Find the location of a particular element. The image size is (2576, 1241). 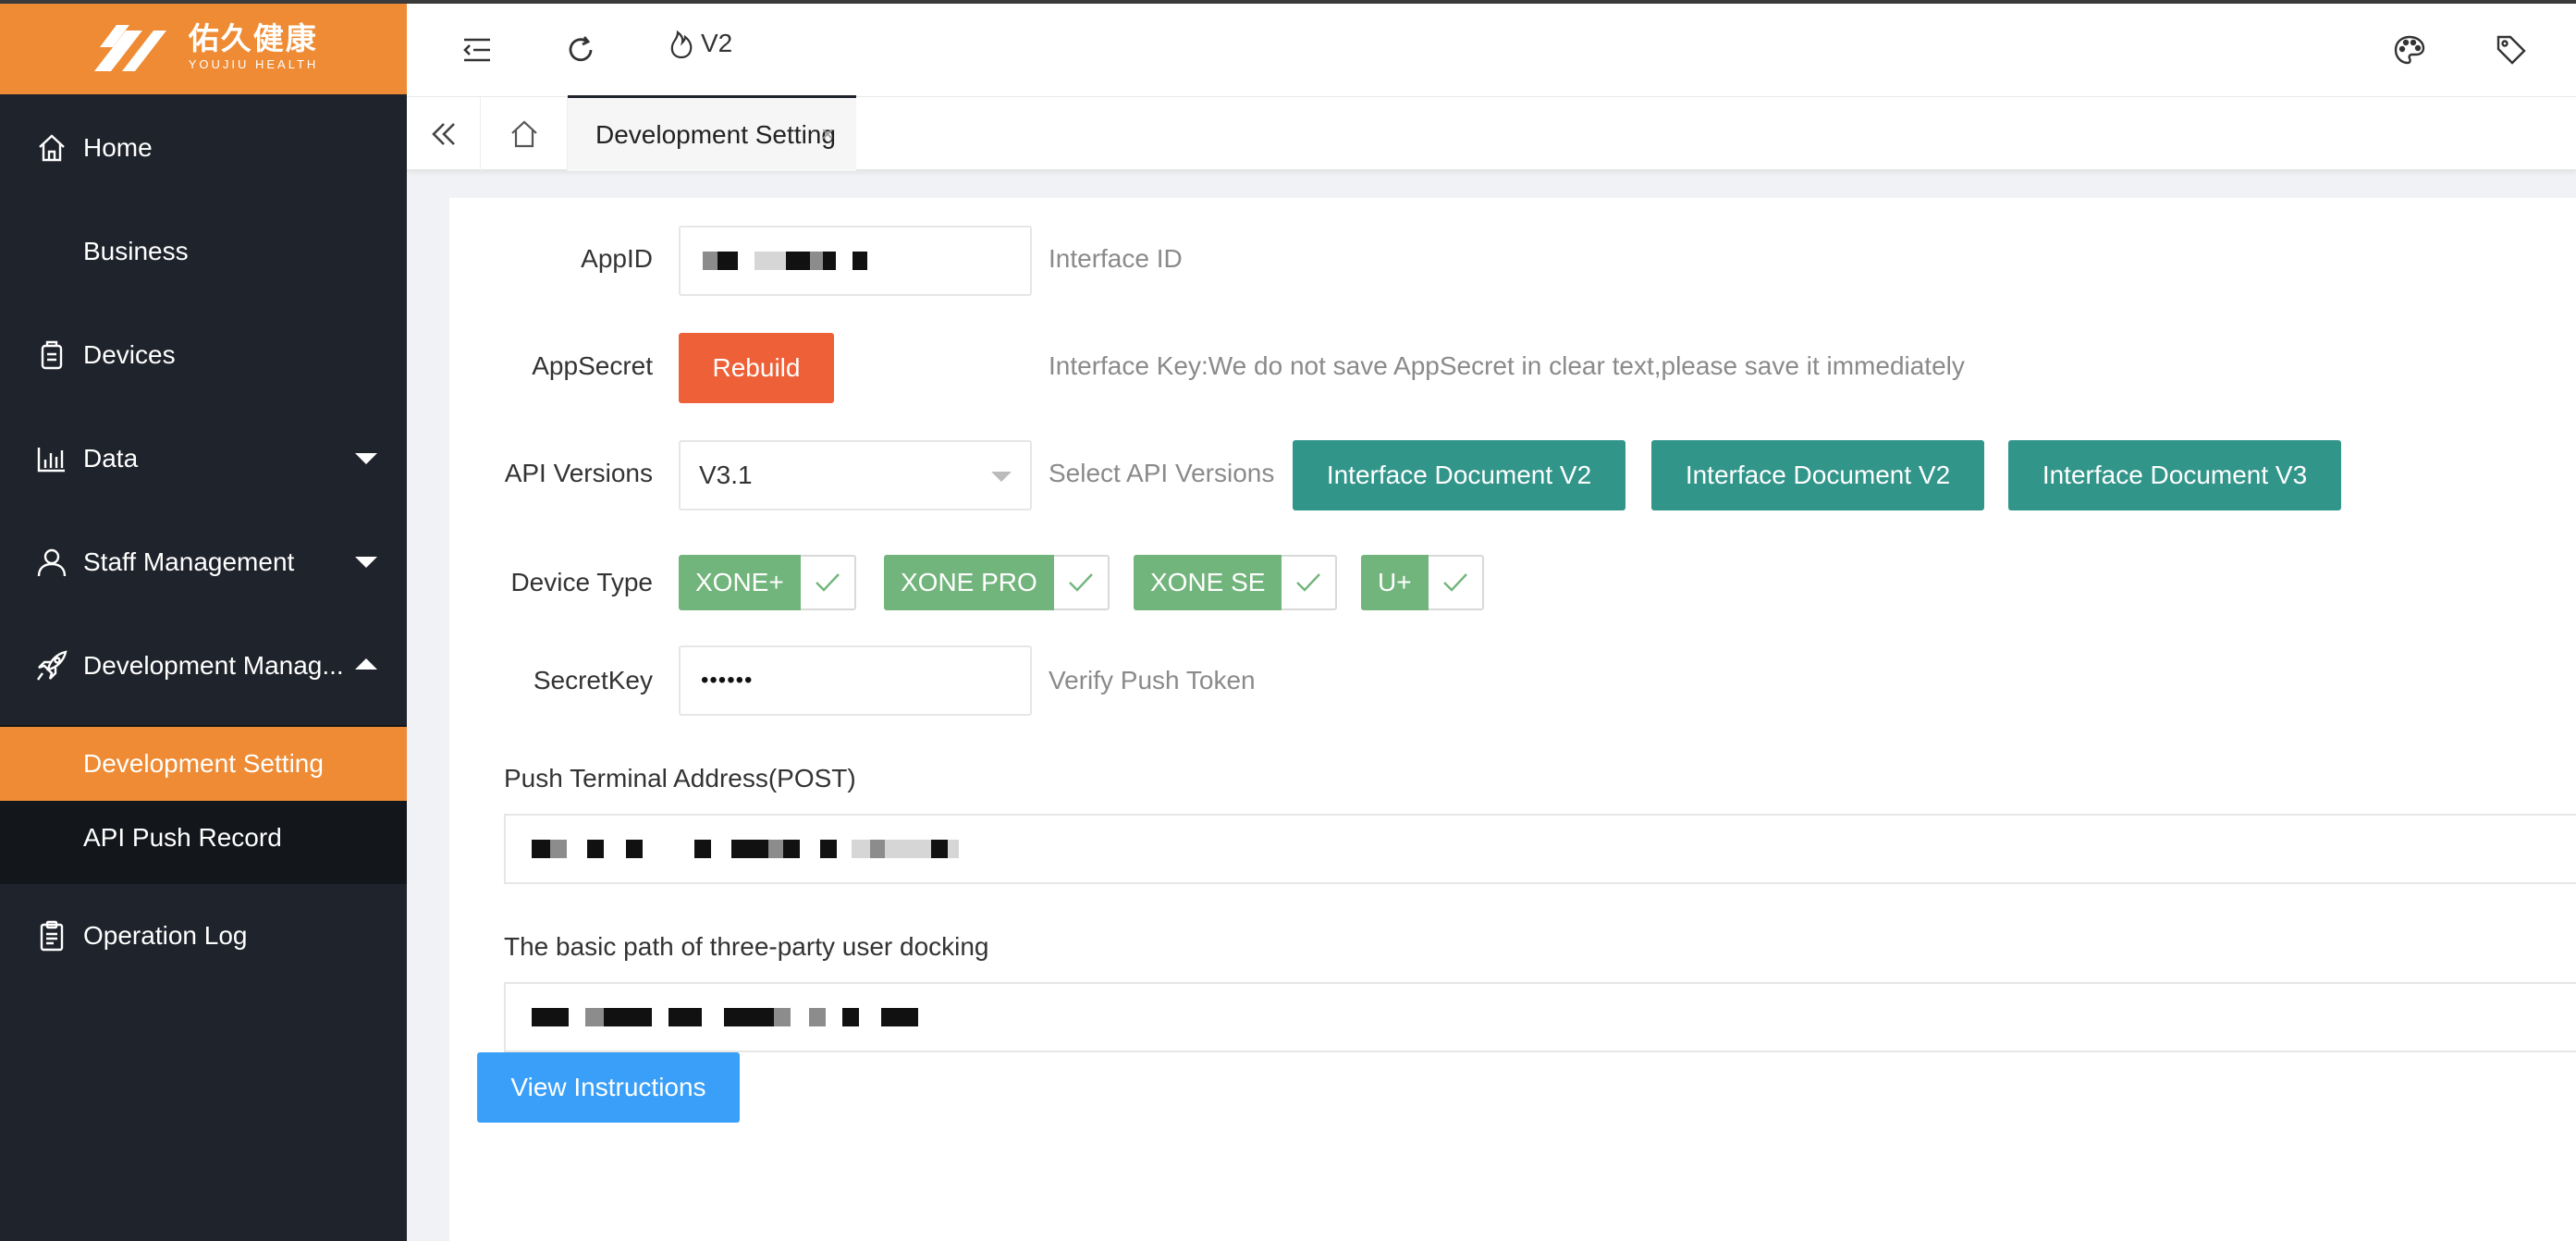

user-icon is located at coordinates (51, 562).